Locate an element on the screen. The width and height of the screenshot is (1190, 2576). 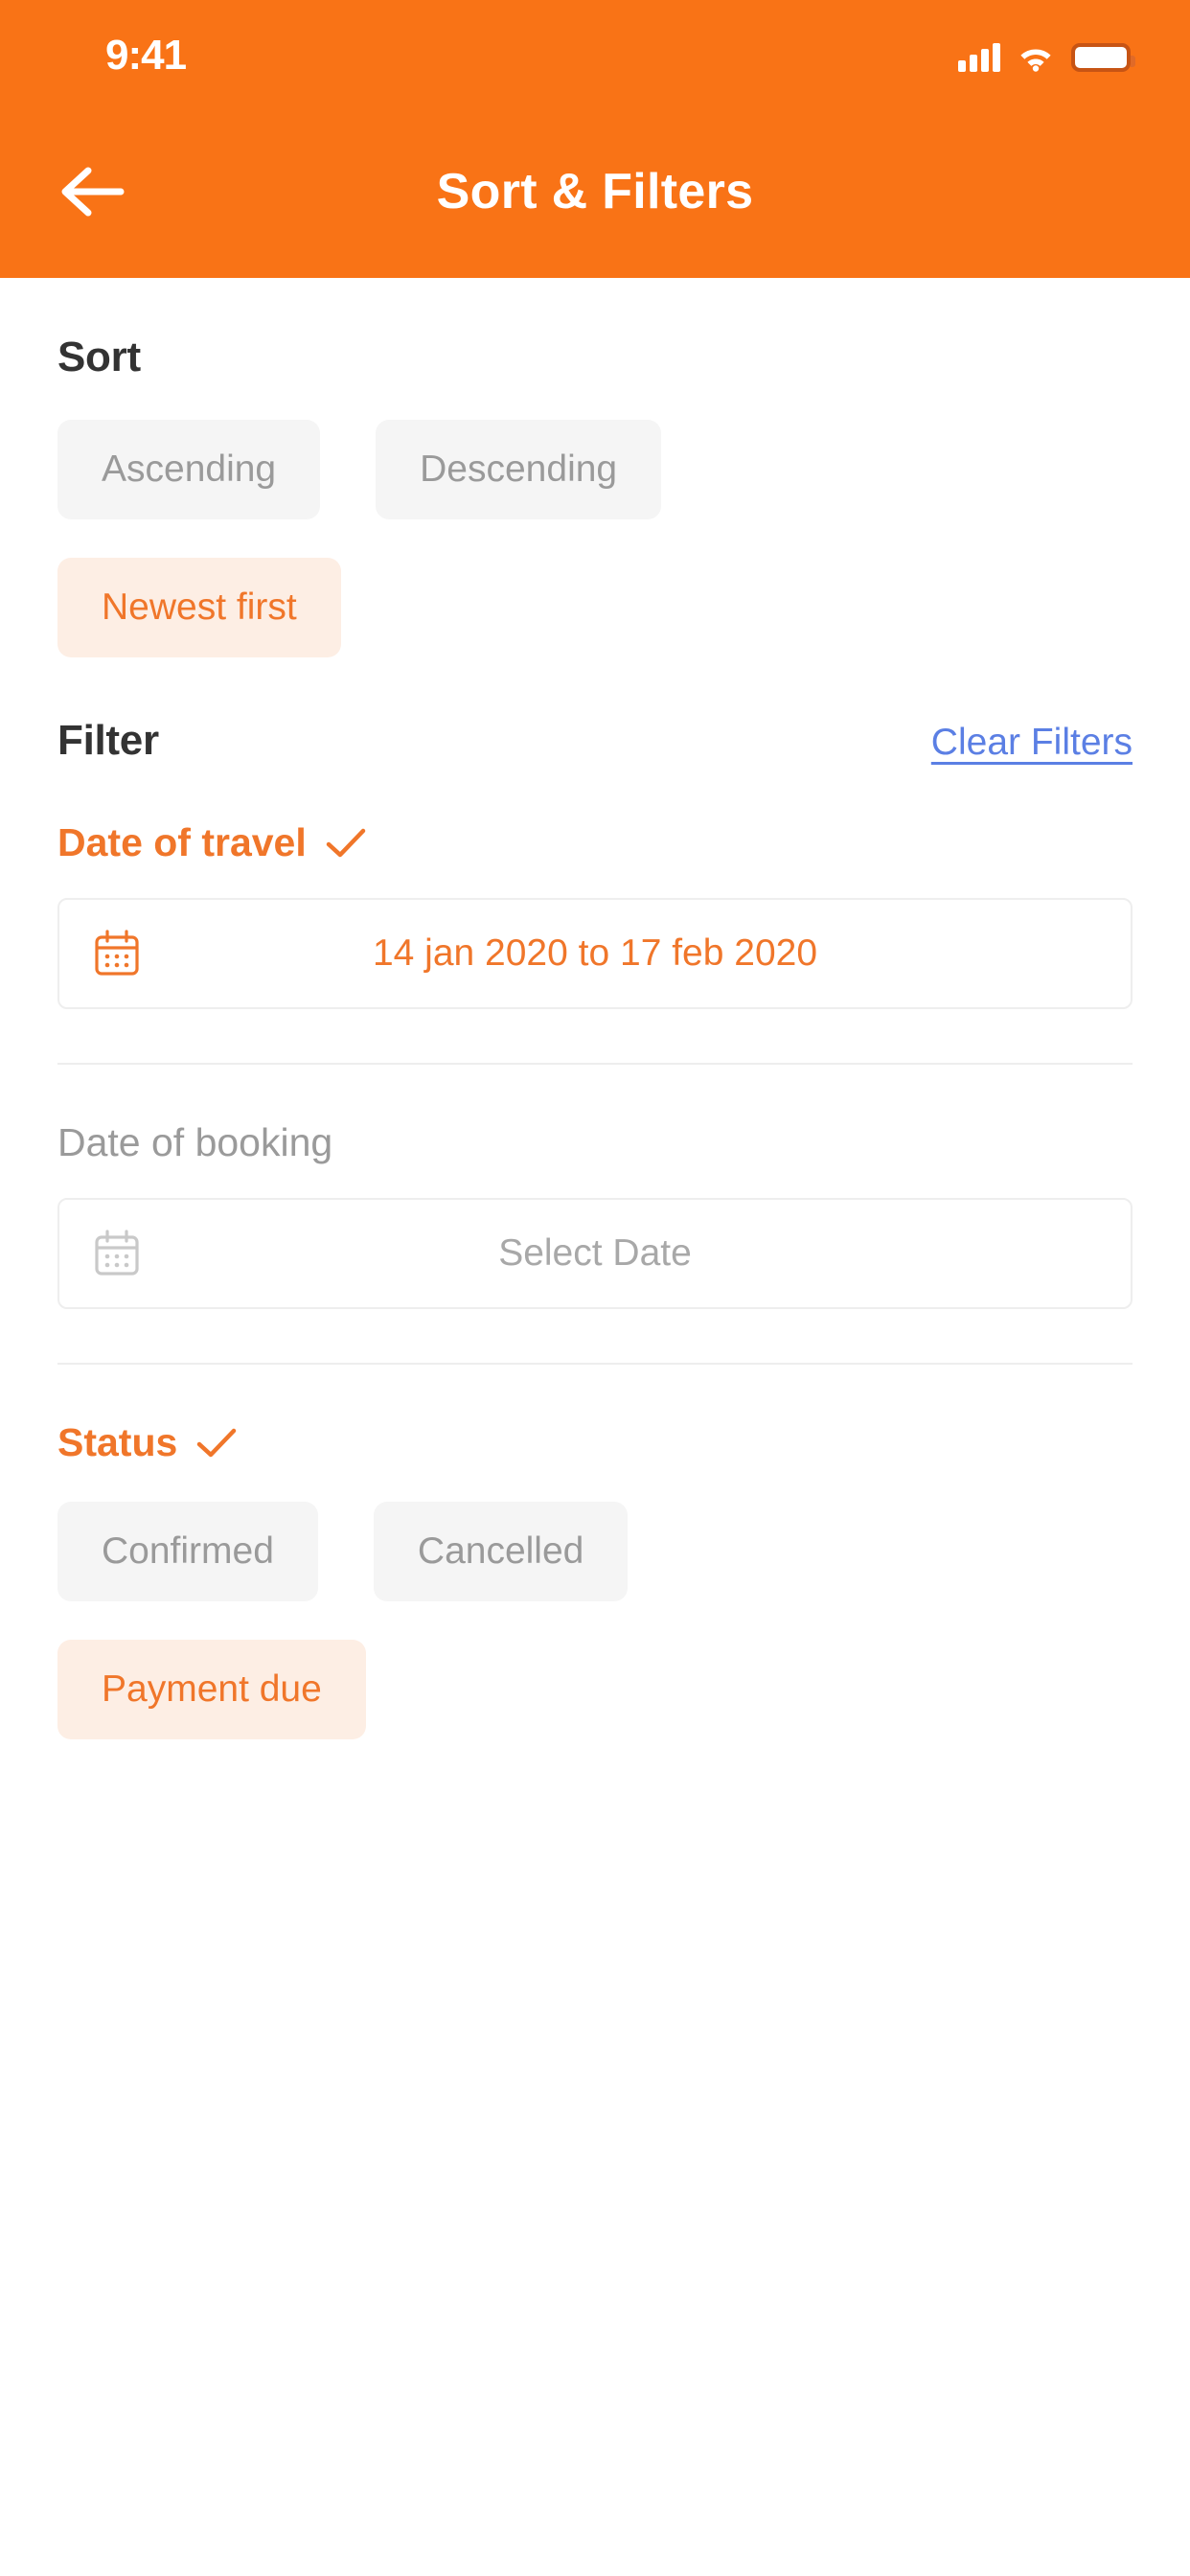
sort-options-row-2: Newest first is located at coordinates (595, 607).